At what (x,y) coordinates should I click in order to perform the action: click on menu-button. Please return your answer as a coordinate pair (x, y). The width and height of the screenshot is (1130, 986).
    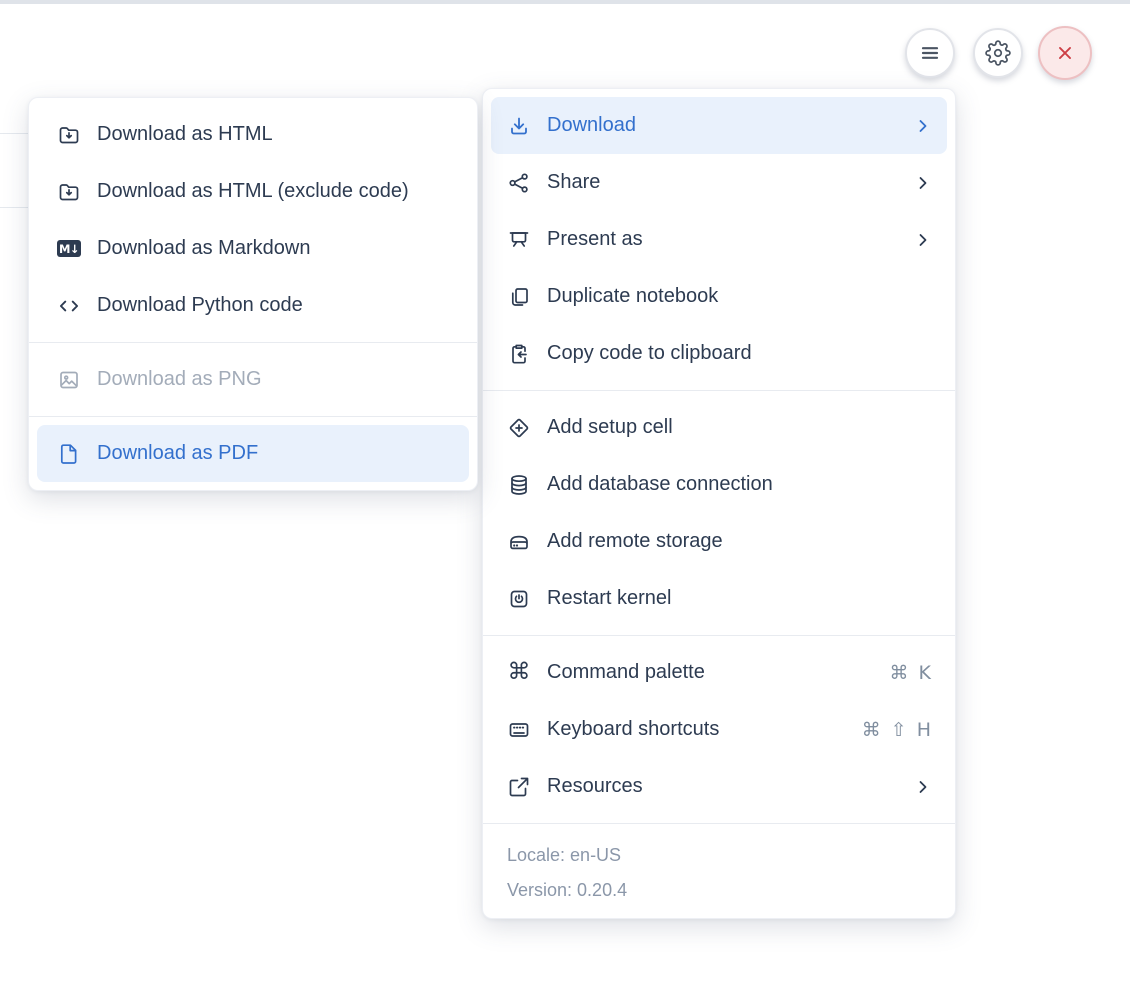
    Looking at the image, I should click on (930, 53).